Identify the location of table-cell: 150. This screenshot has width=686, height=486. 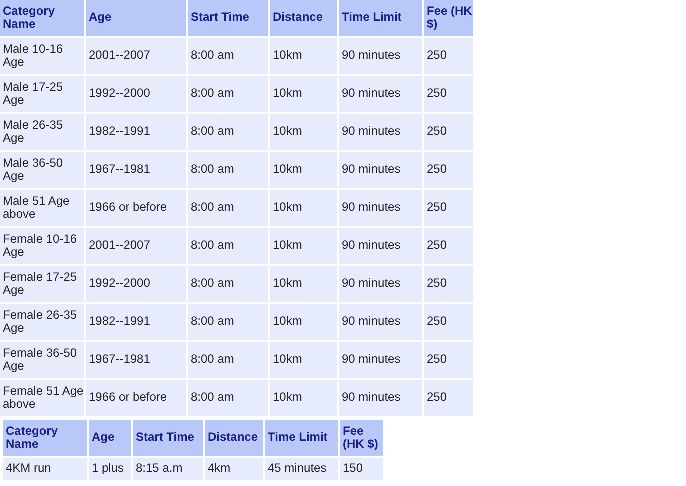
(361, 469).